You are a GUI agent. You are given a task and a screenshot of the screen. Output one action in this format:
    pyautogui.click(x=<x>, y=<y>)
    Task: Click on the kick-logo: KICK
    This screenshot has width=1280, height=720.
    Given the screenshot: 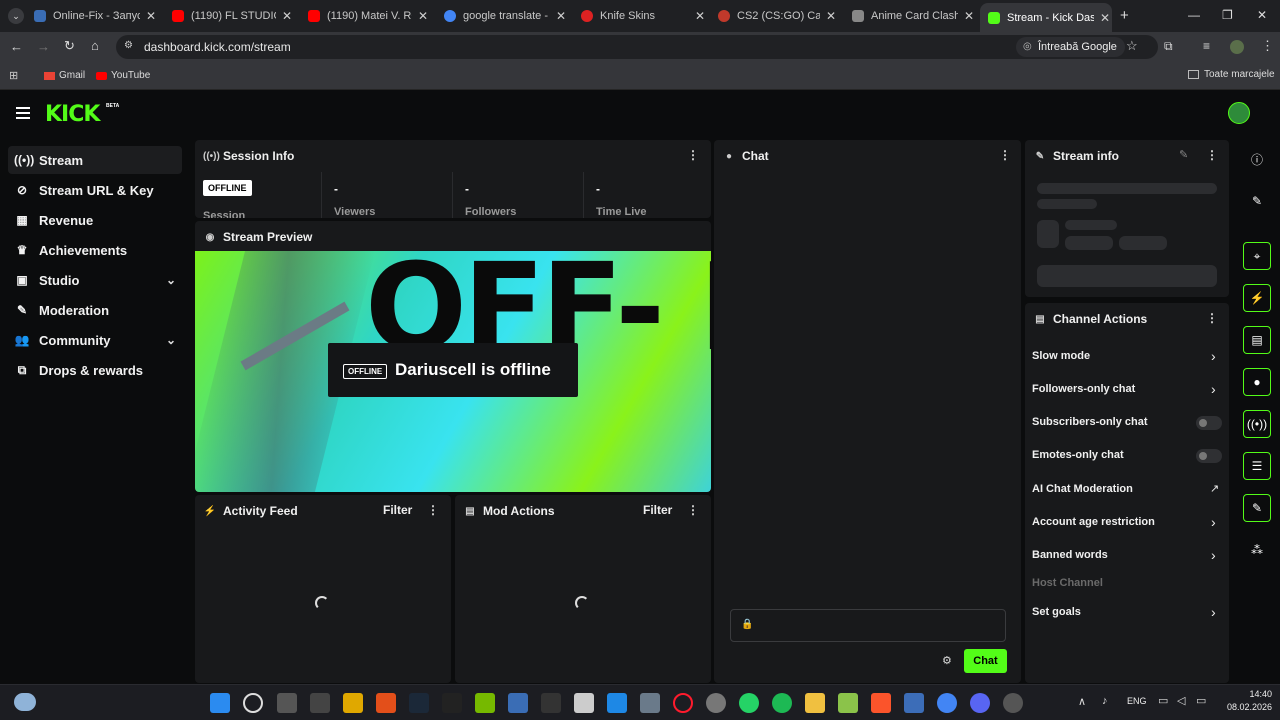 What is the action you would take?
    pyautogui.click(x=72, y=114)
    